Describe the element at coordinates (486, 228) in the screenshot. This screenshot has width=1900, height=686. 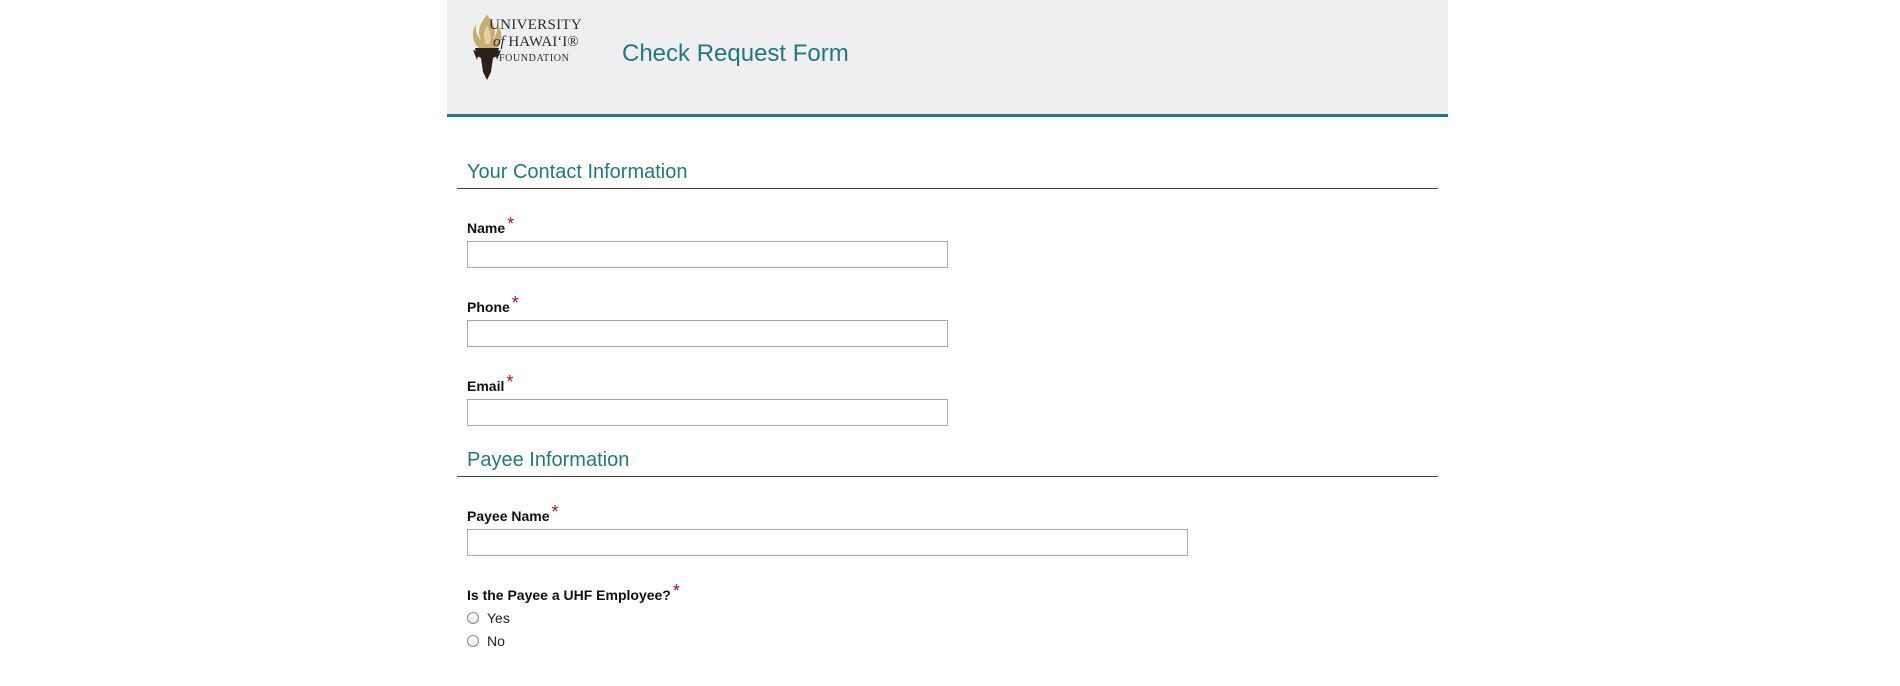
I see `name-label-text: Name` at that location.